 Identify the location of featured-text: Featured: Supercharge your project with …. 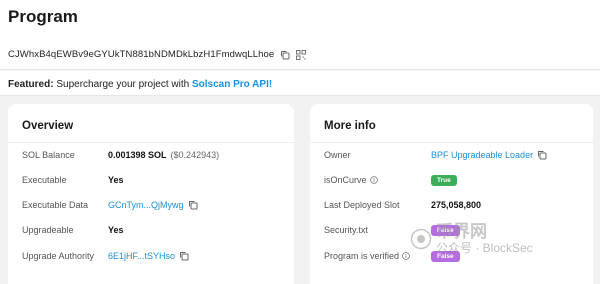
(140, 84).